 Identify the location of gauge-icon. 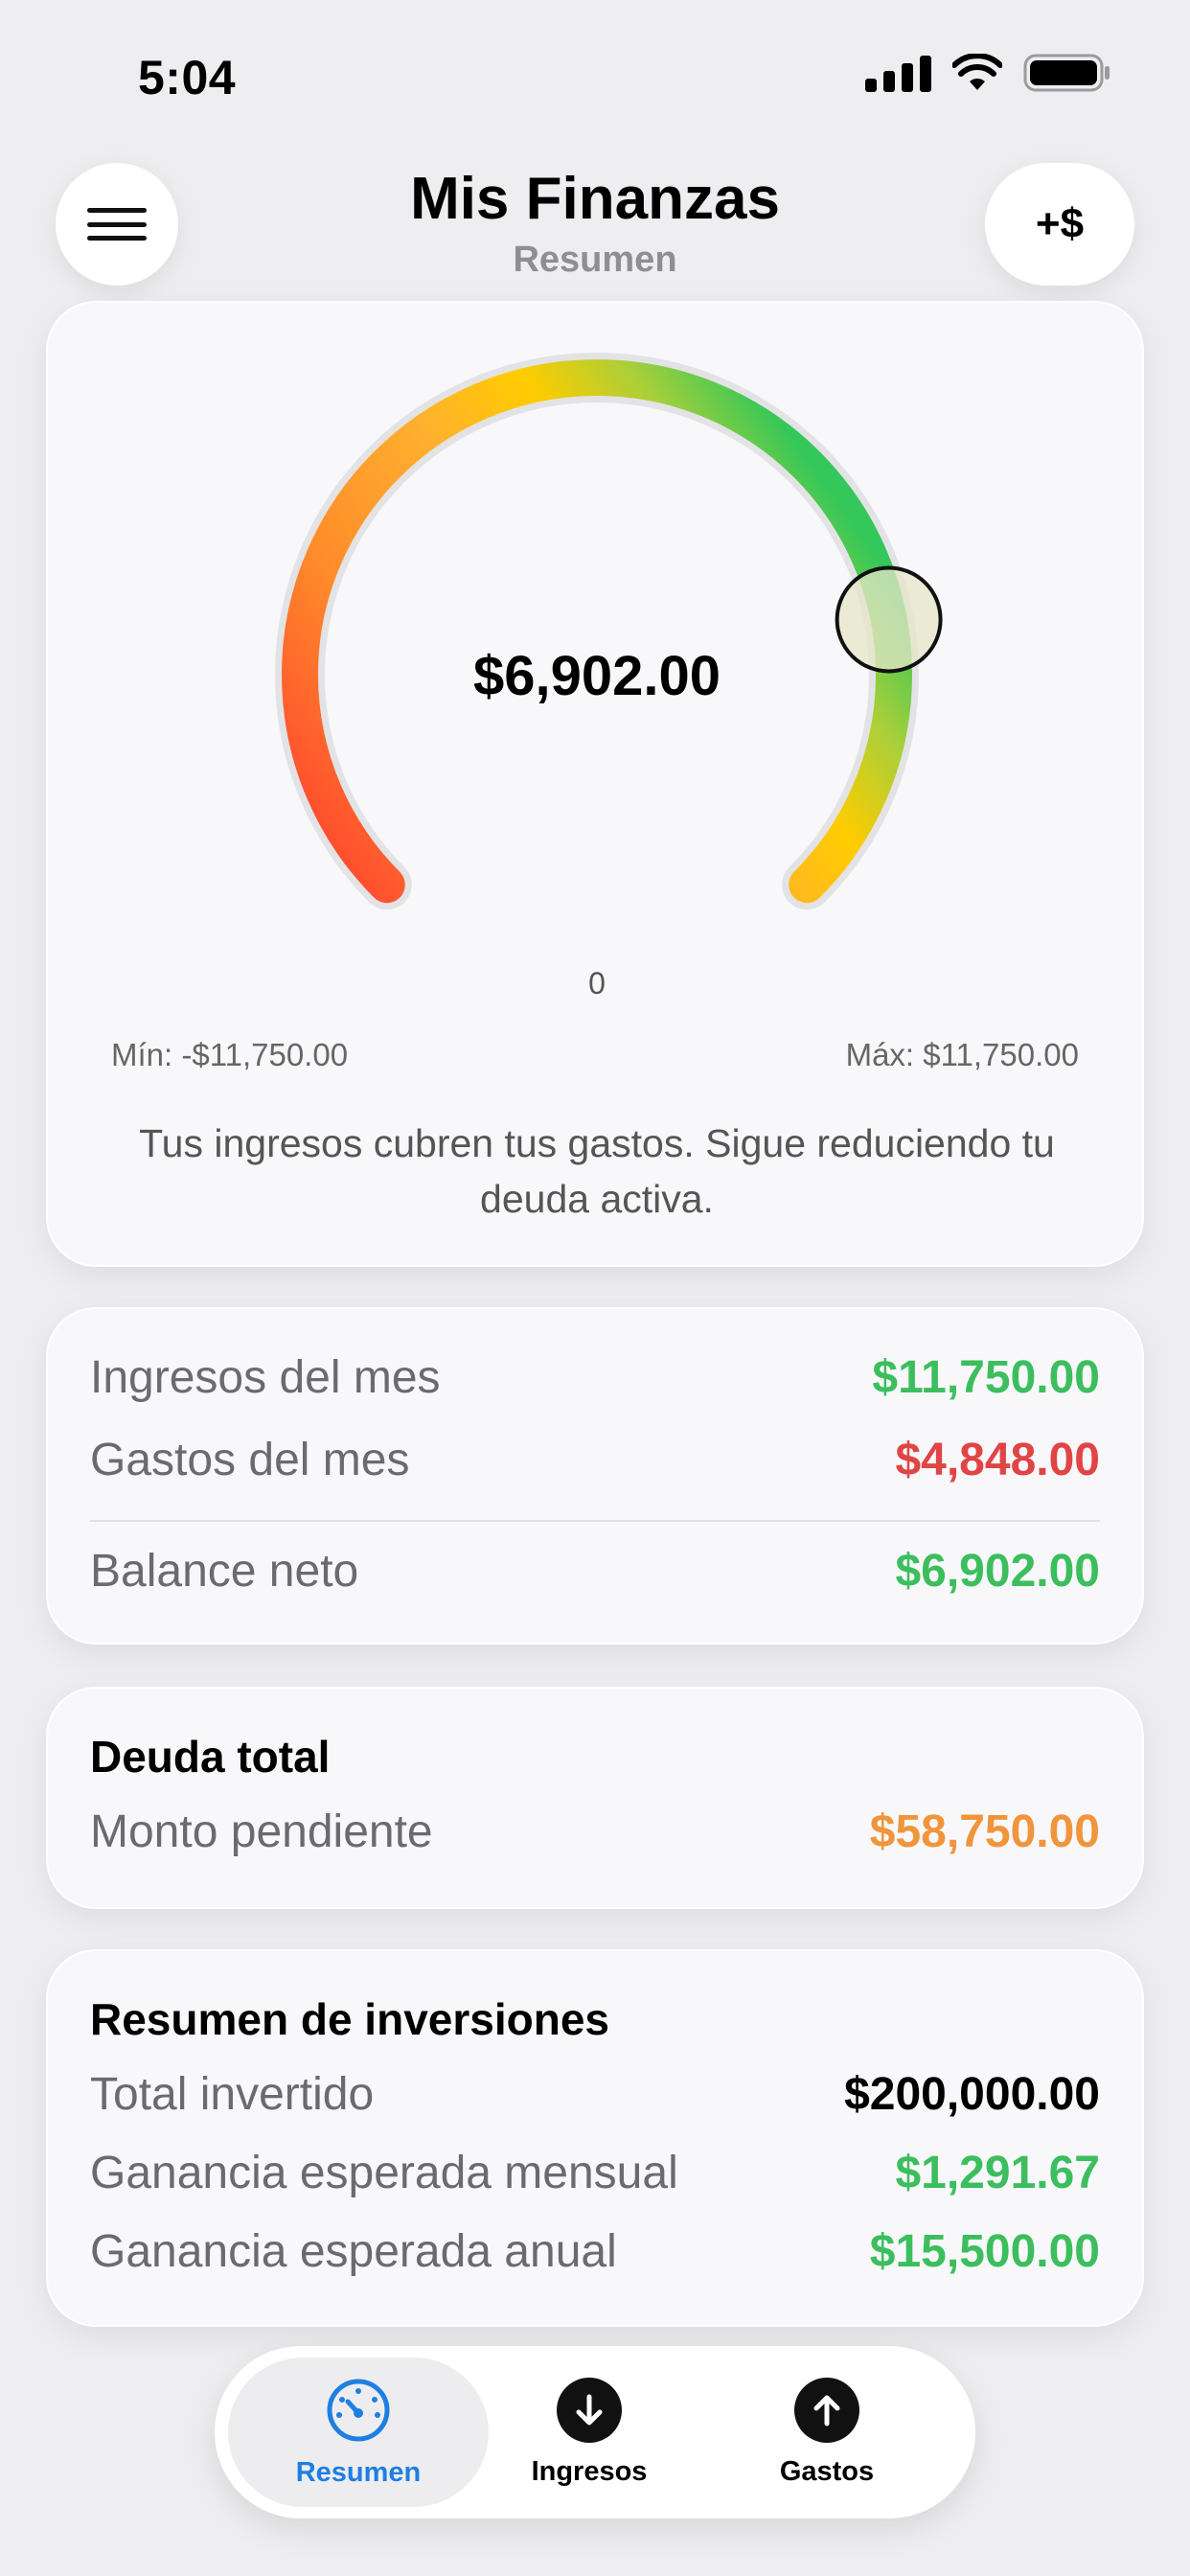
(358, 2410).